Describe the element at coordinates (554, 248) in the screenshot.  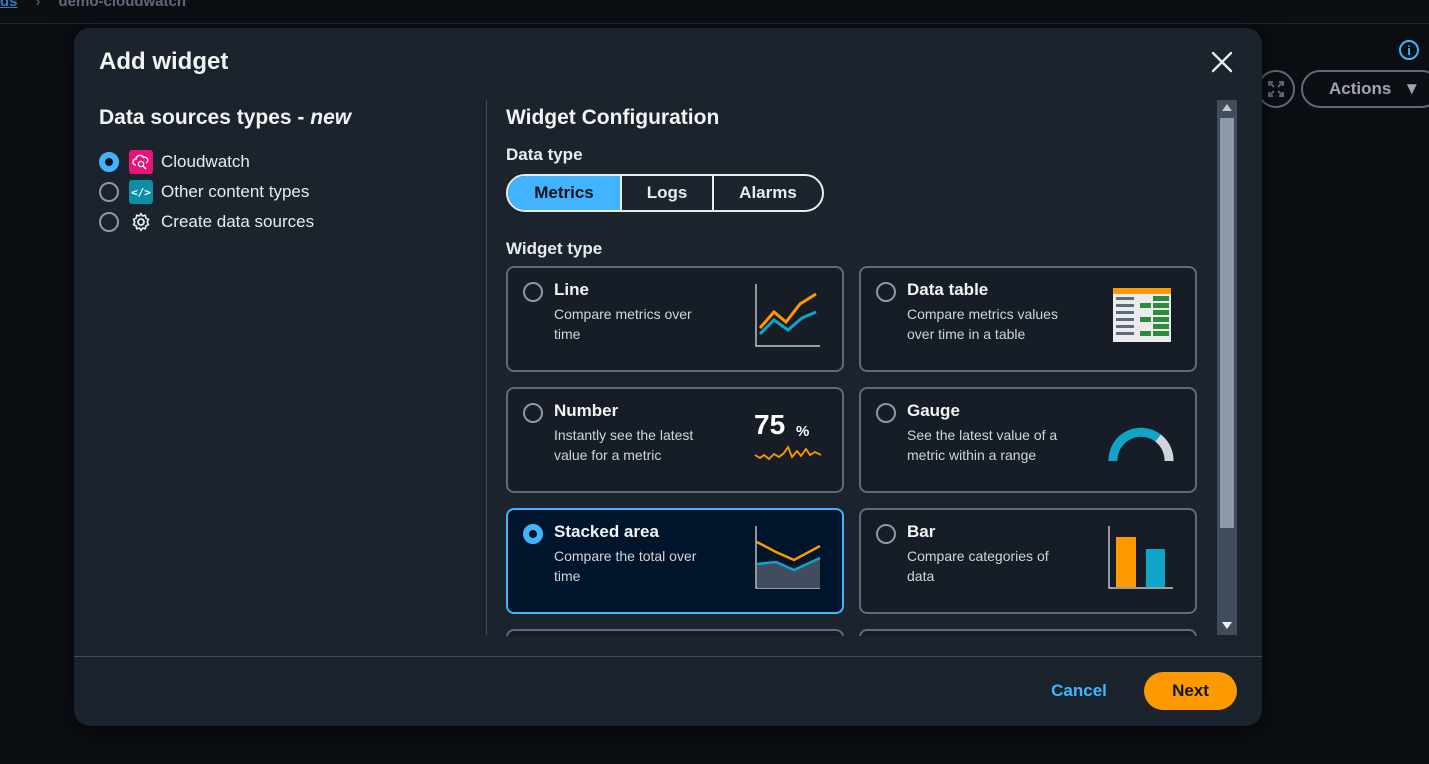
I see `widget-type-label: Widget type` at that location.